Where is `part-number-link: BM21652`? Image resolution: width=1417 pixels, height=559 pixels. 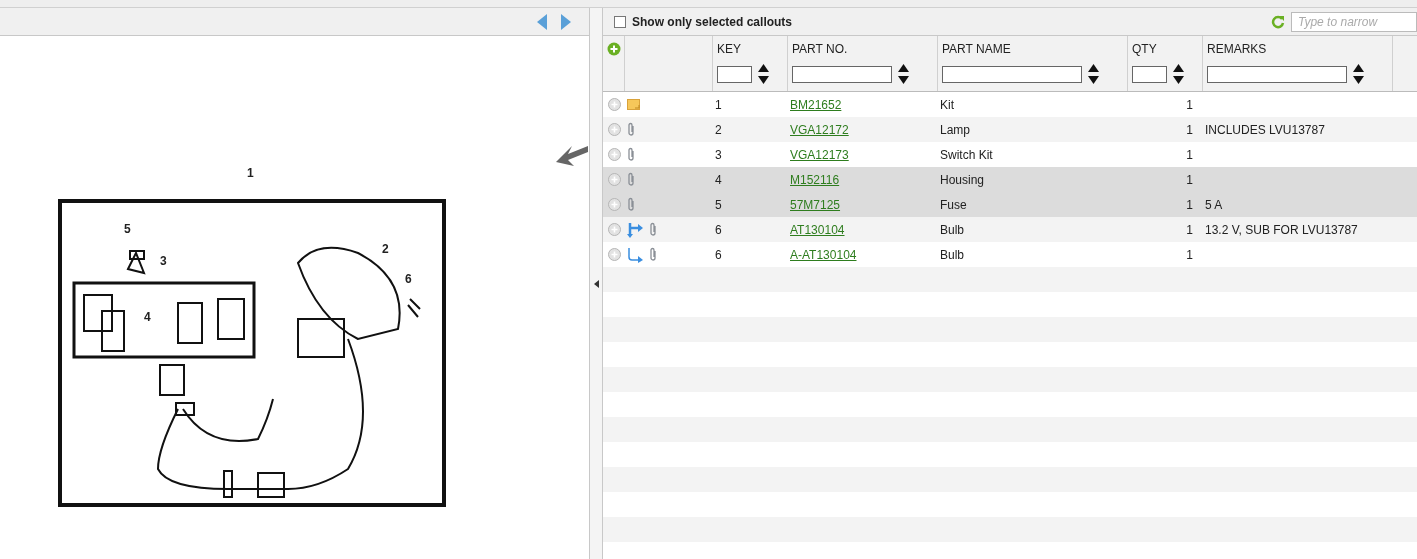
part-number-link: BM21652 is located at coordinates (816, 104).